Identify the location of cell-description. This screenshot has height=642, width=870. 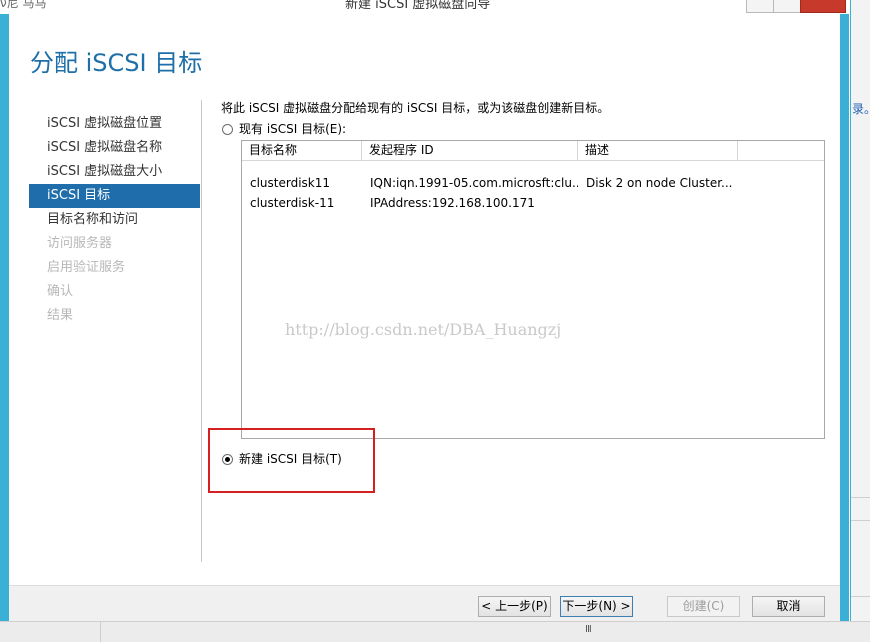
(658, 203).